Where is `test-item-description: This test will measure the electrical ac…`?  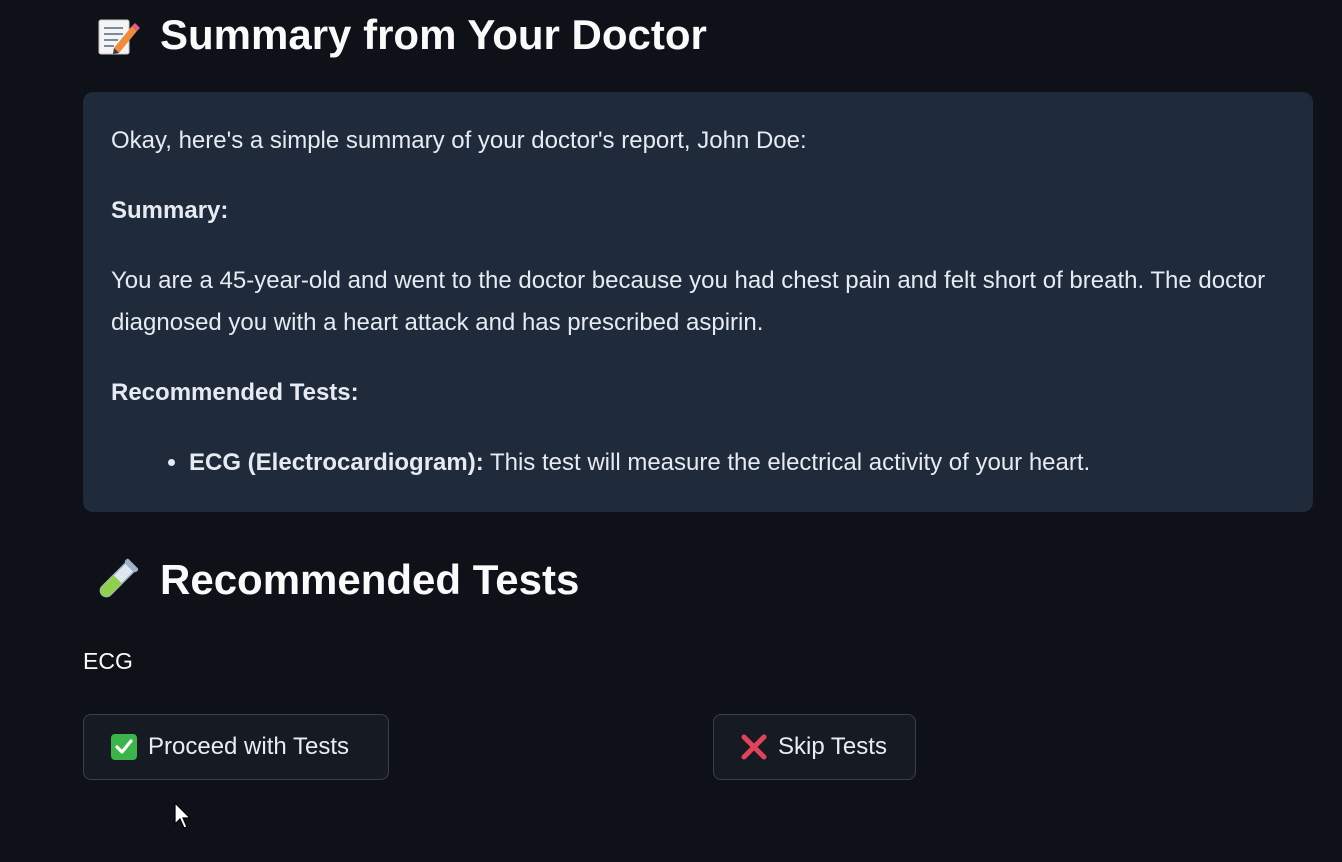
test-item-description: This test will measure the electrical ac… is located at coordinates (787, 462).